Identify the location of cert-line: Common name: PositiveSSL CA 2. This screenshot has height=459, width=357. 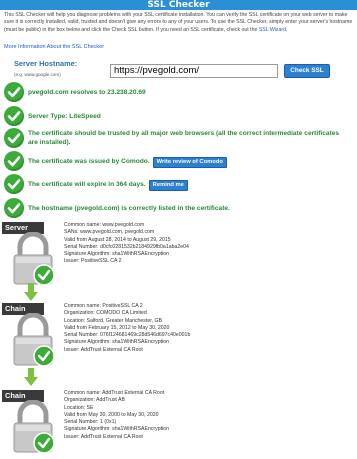
(103, 306).